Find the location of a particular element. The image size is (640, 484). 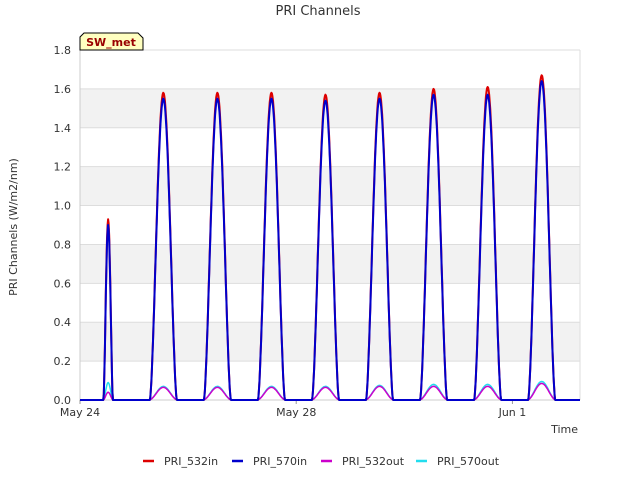

legend-label-PRI_532out: PRI_532out is located at coordinates (373, 461).